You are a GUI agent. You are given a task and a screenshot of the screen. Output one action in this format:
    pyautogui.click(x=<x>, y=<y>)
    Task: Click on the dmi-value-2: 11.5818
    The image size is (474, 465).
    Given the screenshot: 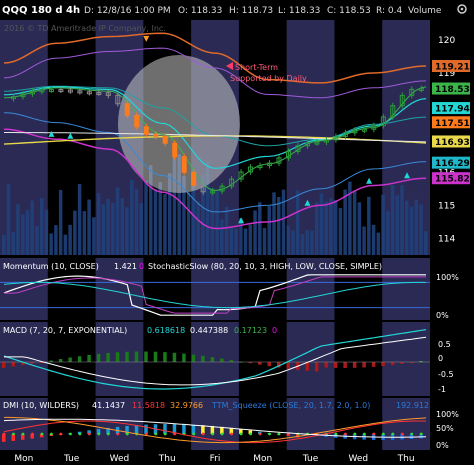 What is the action you would take?
    pyautogui.click(x=148, y=405)
    